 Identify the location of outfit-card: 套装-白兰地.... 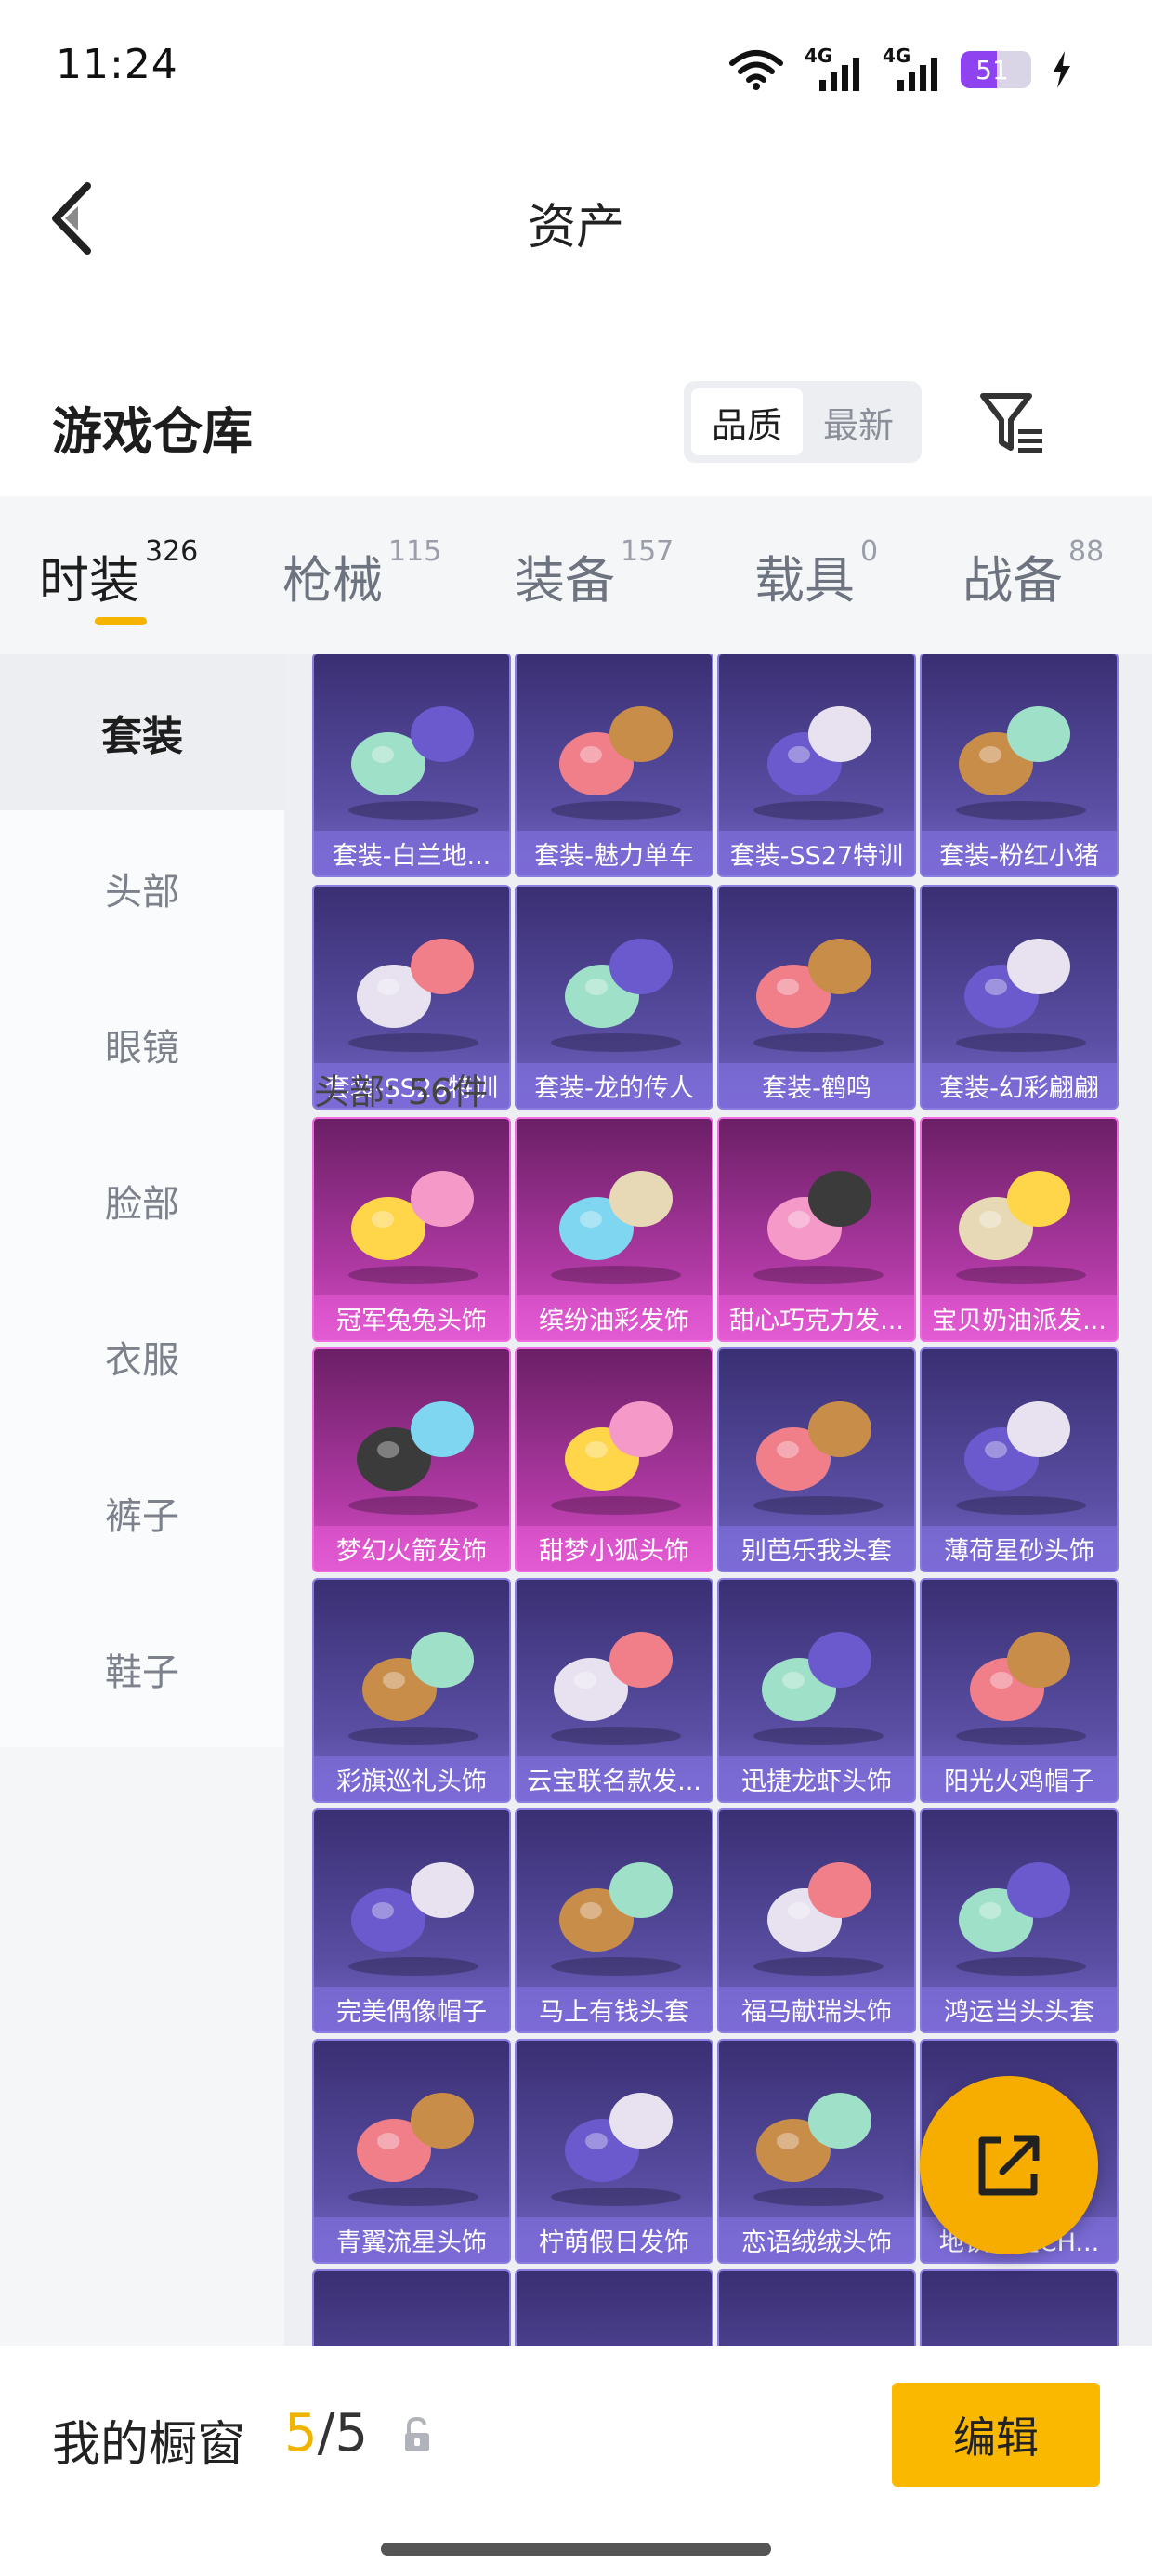
(411, 765).